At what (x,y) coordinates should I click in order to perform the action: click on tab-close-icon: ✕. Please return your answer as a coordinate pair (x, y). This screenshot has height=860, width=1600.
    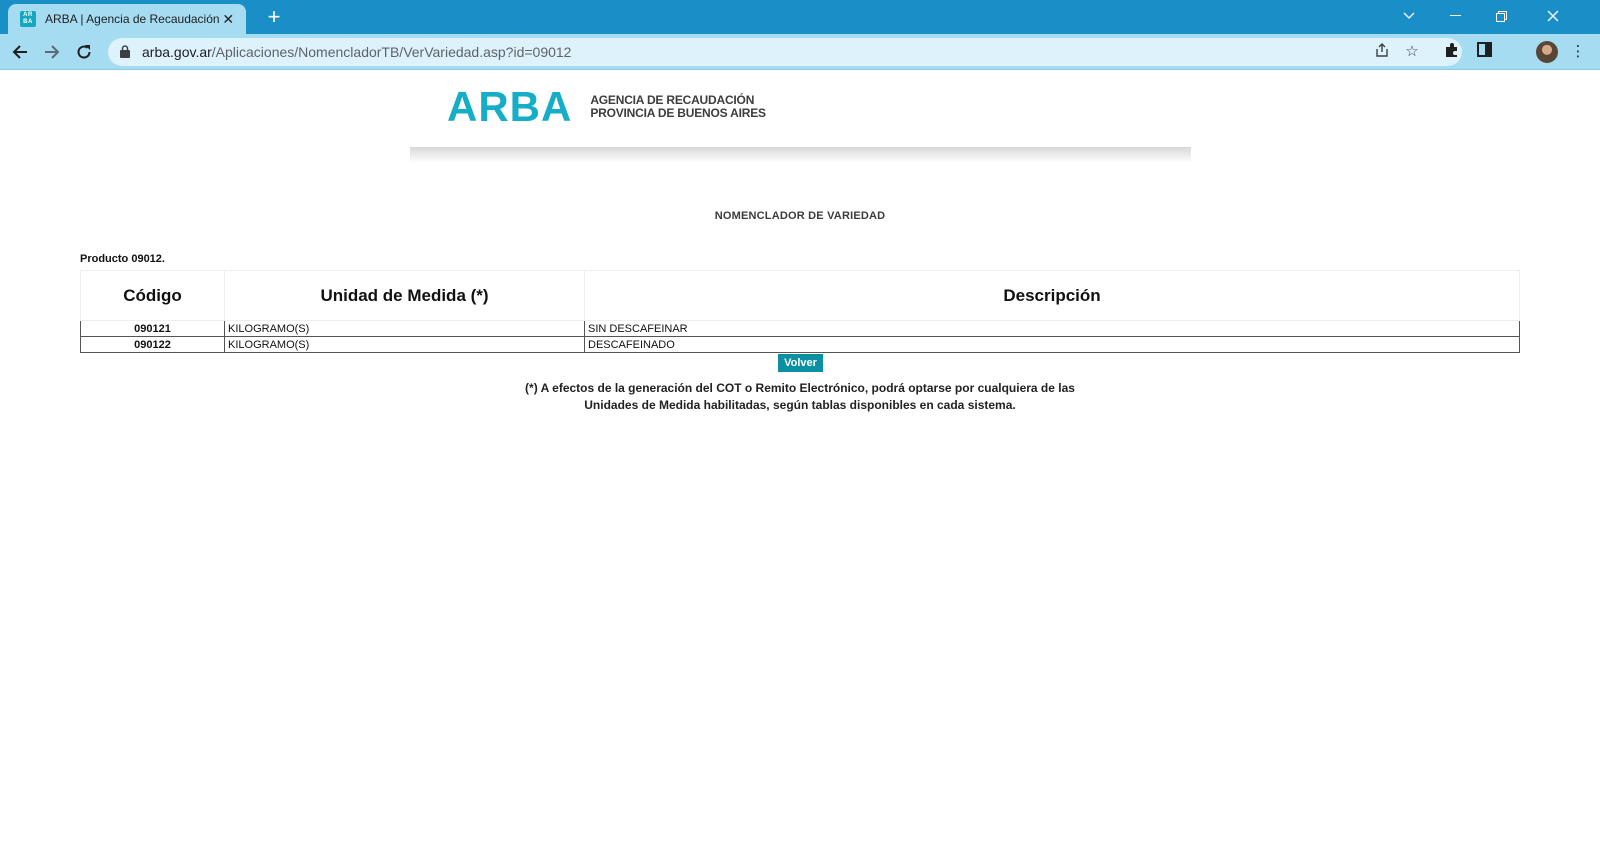
    Looking at the image, I should click on (228, 19).